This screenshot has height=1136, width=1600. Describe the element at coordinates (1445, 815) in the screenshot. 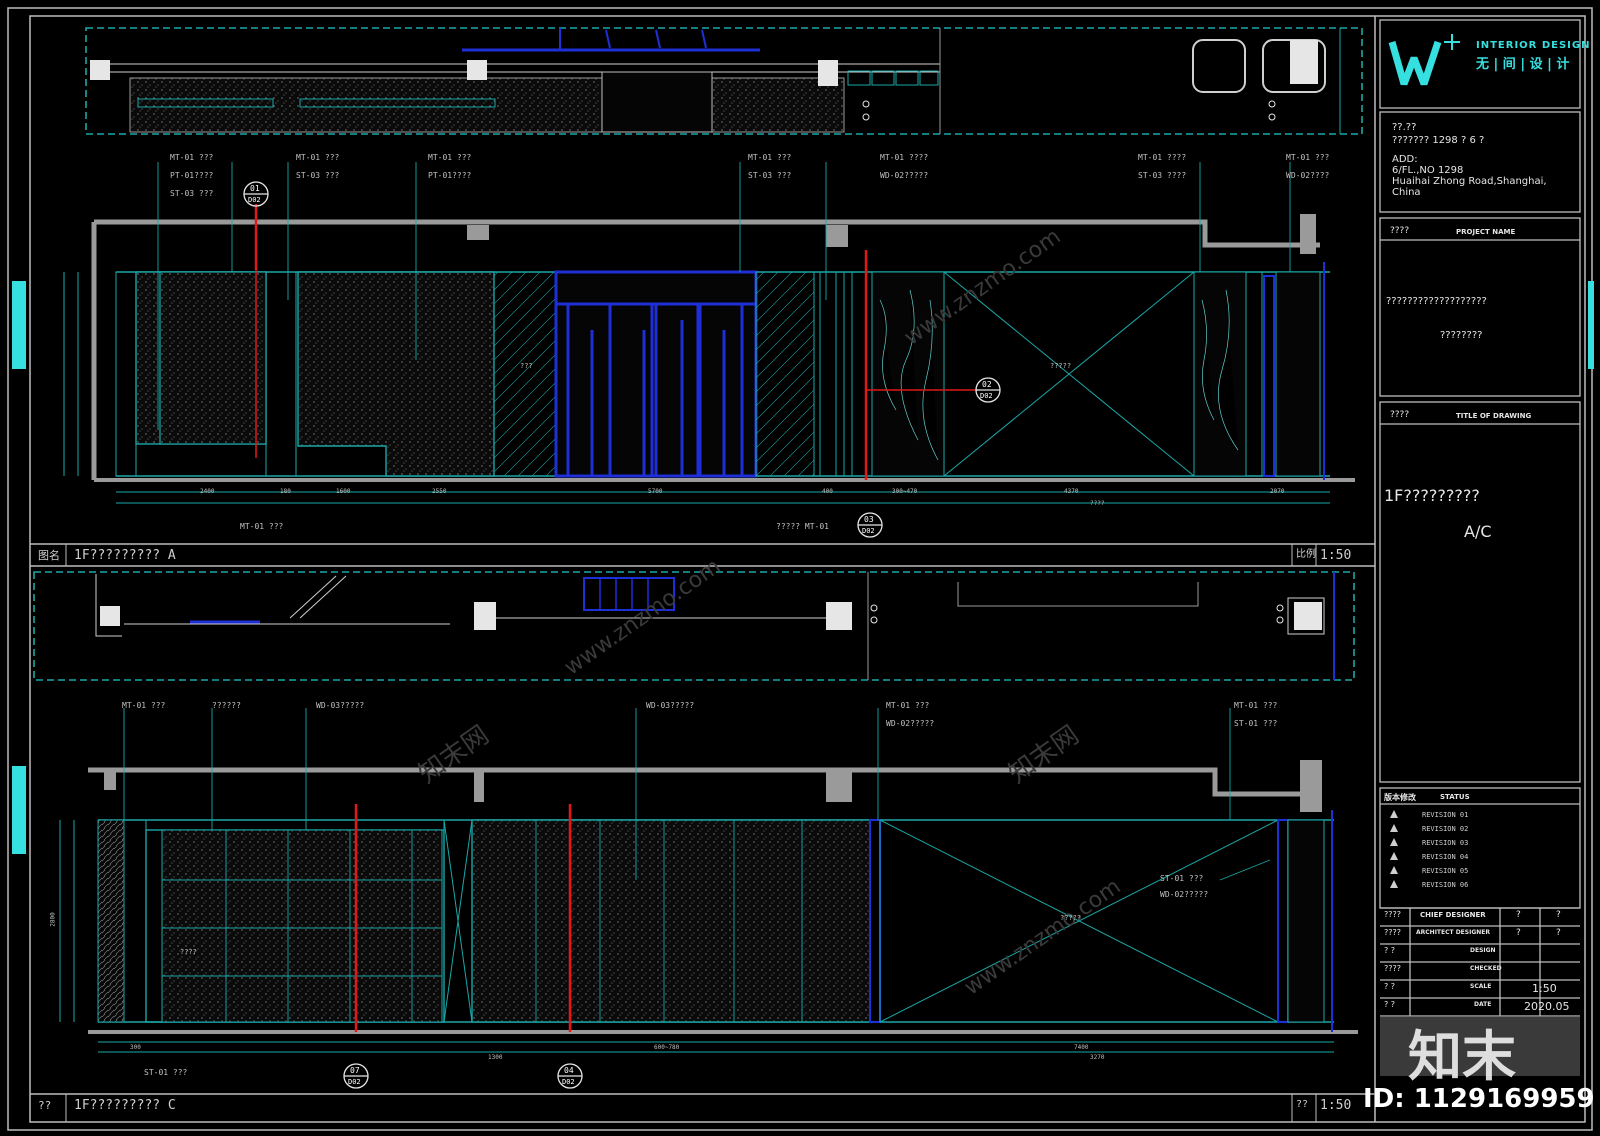

I see `revision-item: REVISION 01` at that location.